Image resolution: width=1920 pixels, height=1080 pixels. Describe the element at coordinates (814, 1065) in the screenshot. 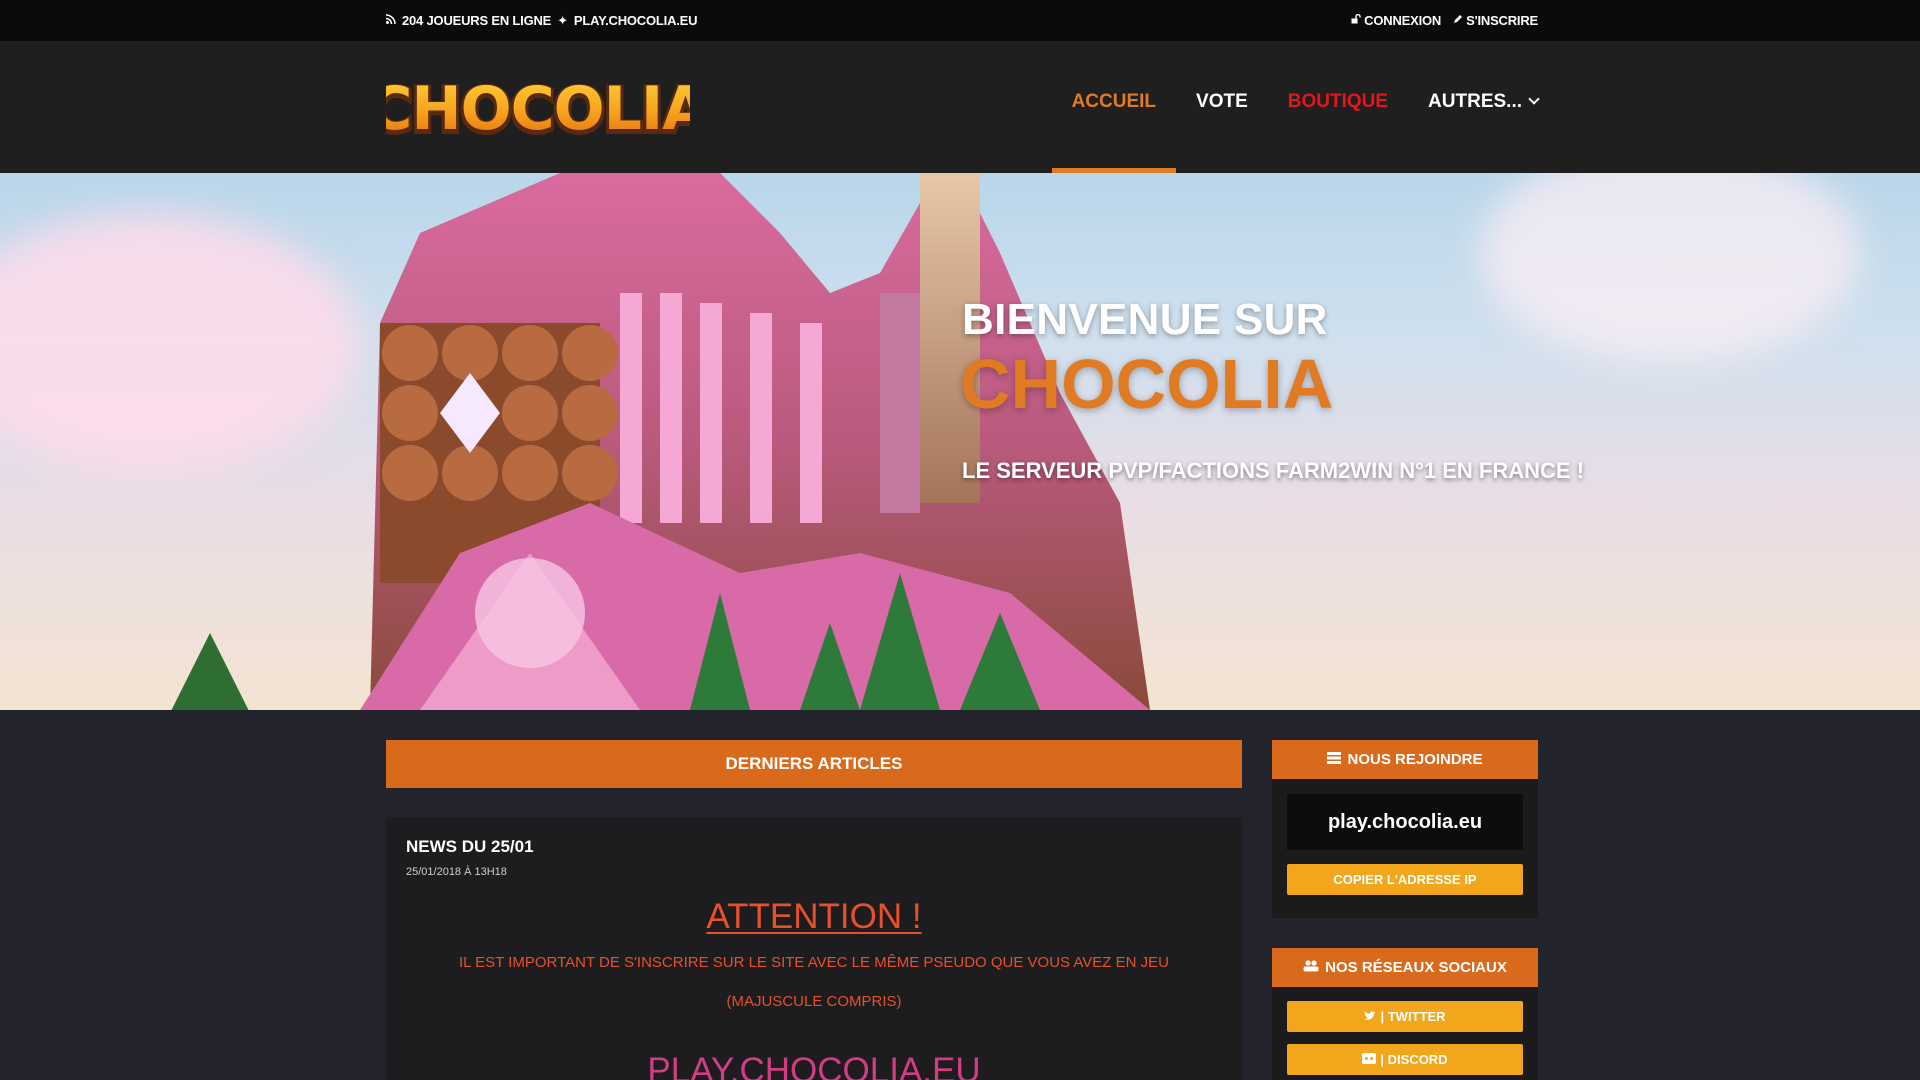

I see `article-server-address: PLAY.CHOCOLIA.EU` at that location.